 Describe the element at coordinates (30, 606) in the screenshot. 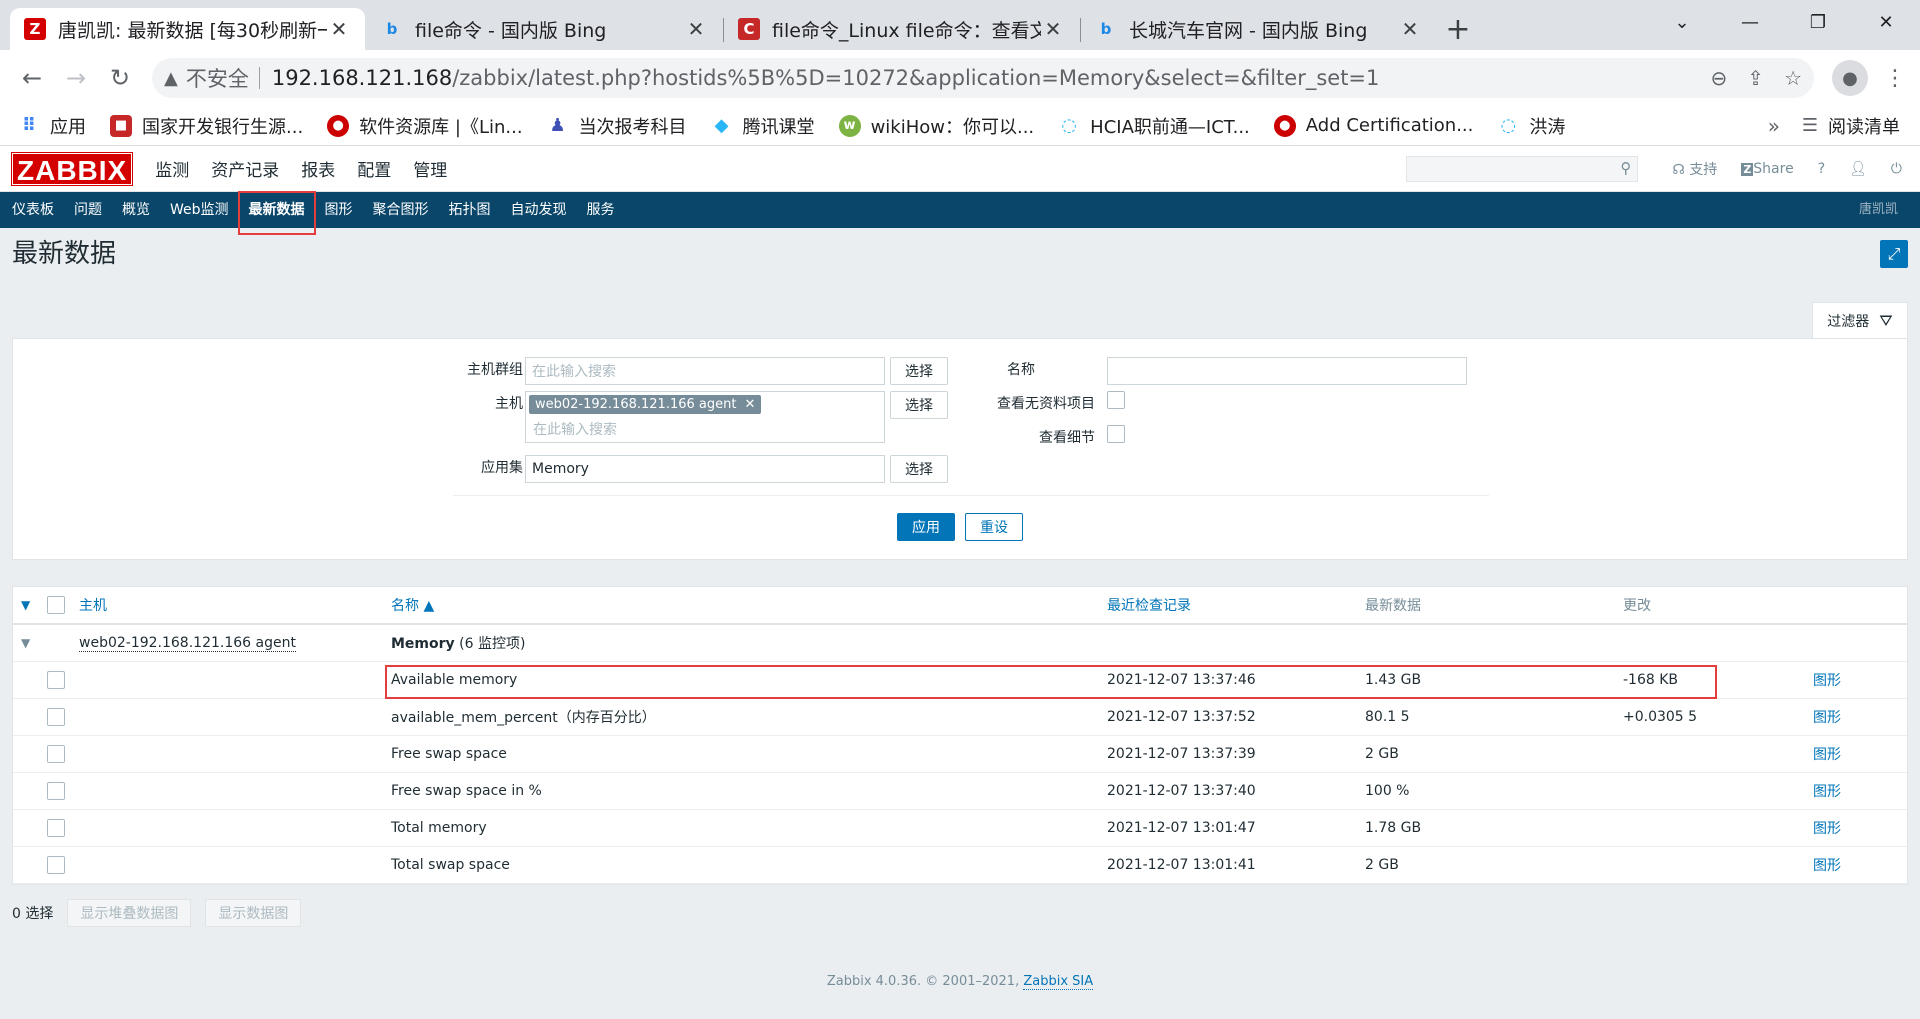

I see `collapse-all-icon: ▼` at that location.